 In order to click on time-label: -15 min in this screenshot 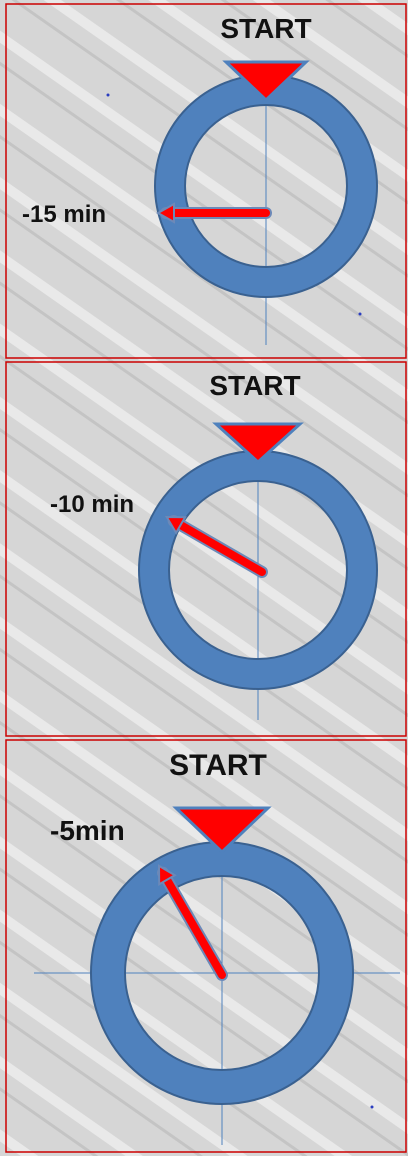, I will do `click(64, 214)`.